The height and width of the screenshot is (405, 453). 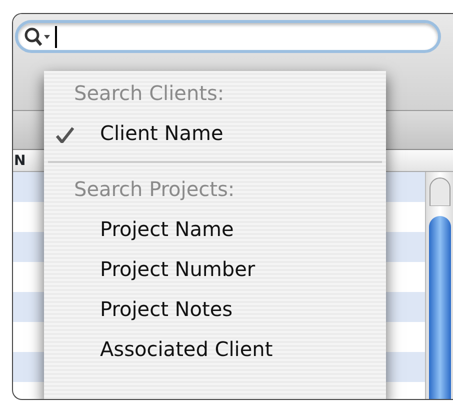 I want to click on column-header: N, so click(x=20, y=161).